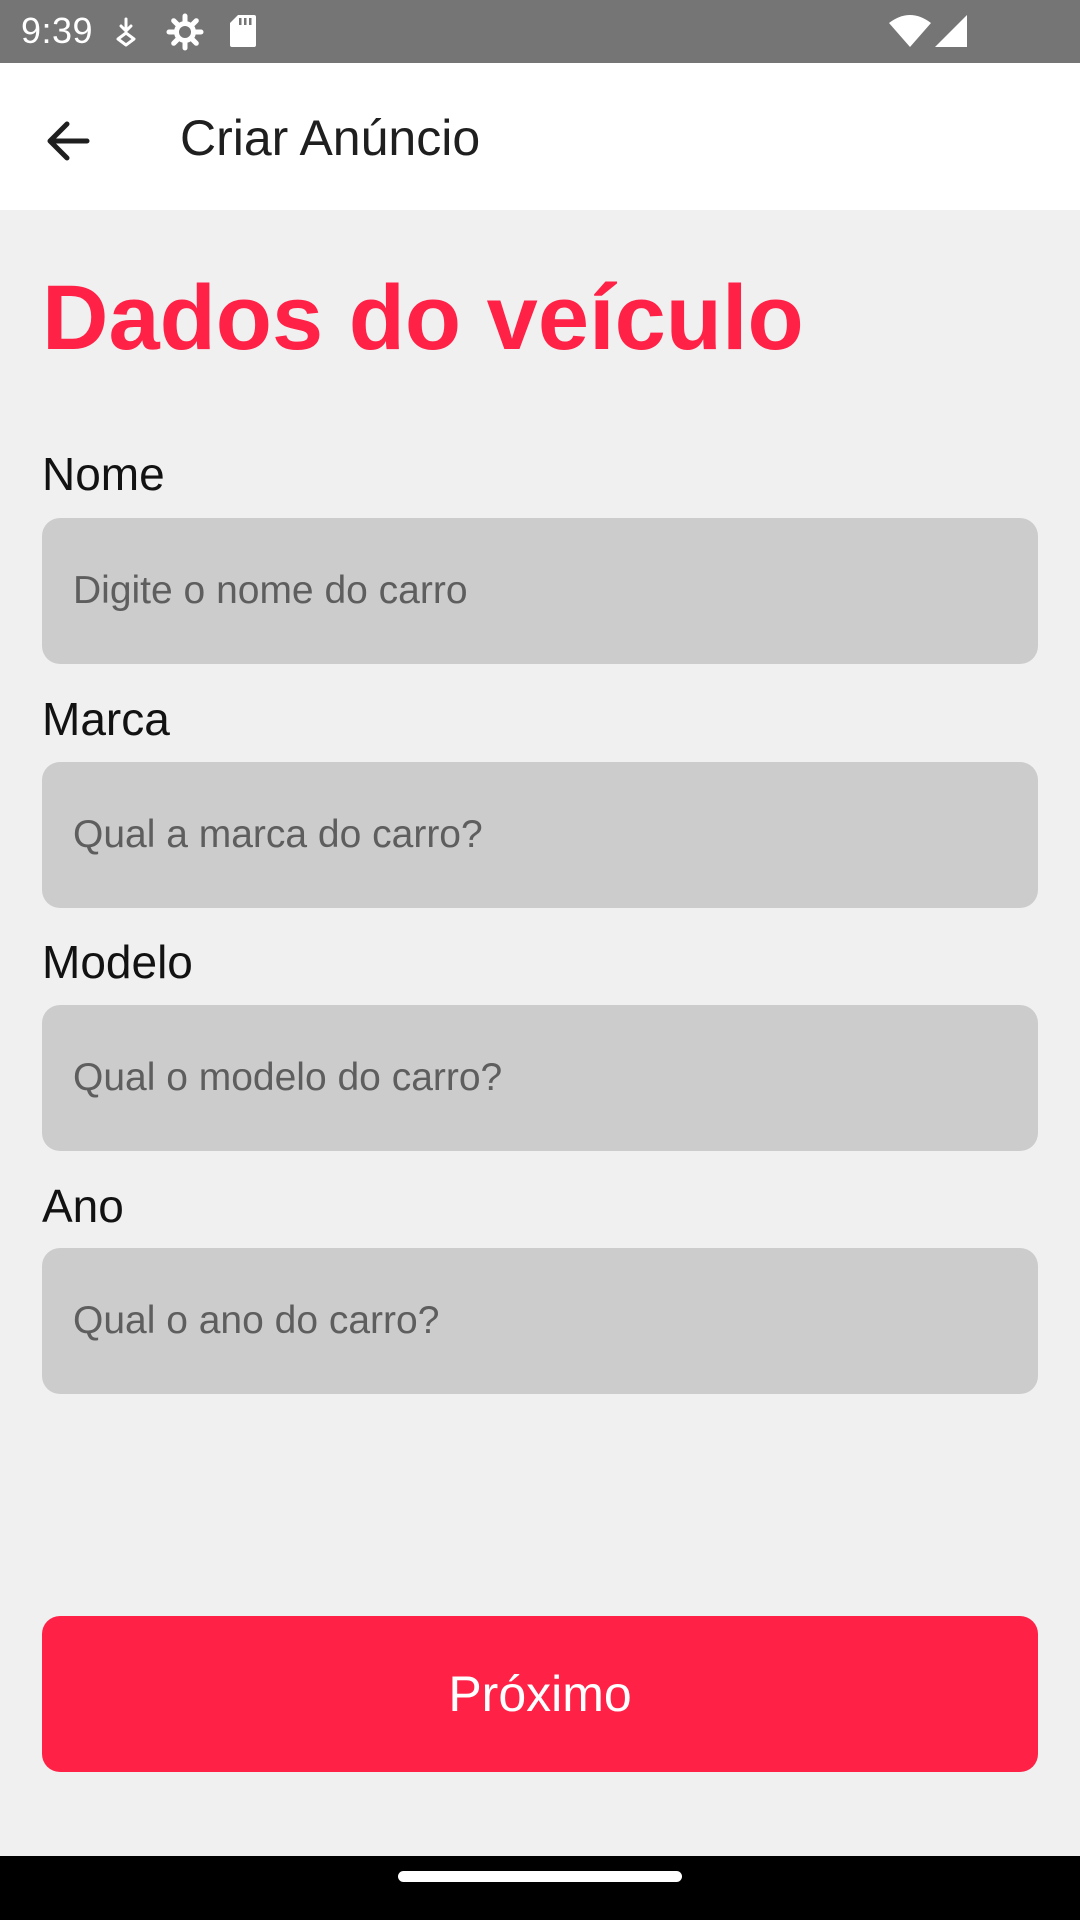 The width and height of the screenshot is (1080, 1920). I want to click on app-bar: Criar Anúncio, so click(540, 136).